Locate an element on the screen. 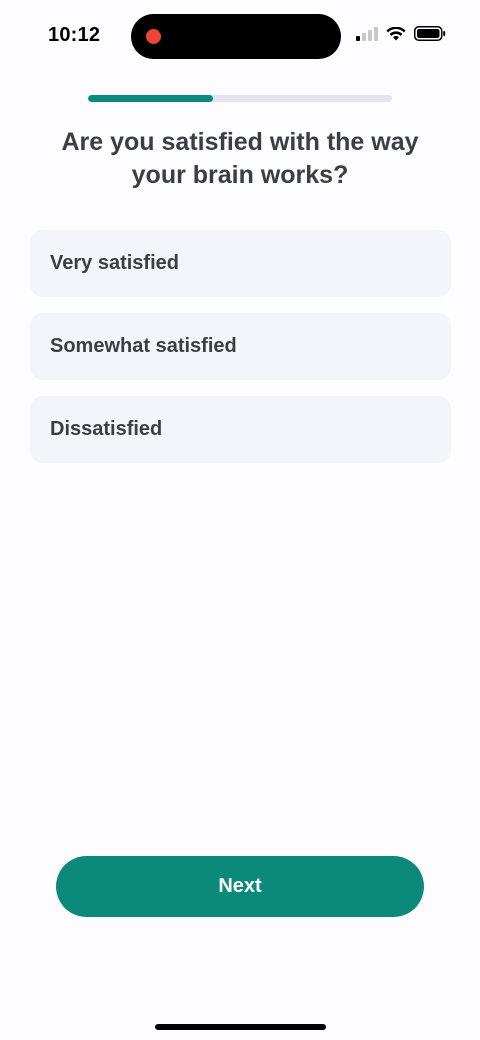 This screenshot has width=480, height=1040. status-time: 10:12 is located at coordinates (74, 35).